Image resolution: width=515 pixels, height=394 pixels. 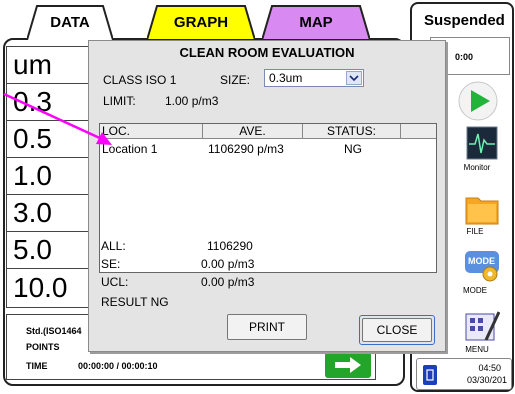 What do you see at coordinates (57, 118) in the screenshot?
I see `pointer-arrow-icon` at bounding box center [57, 118].